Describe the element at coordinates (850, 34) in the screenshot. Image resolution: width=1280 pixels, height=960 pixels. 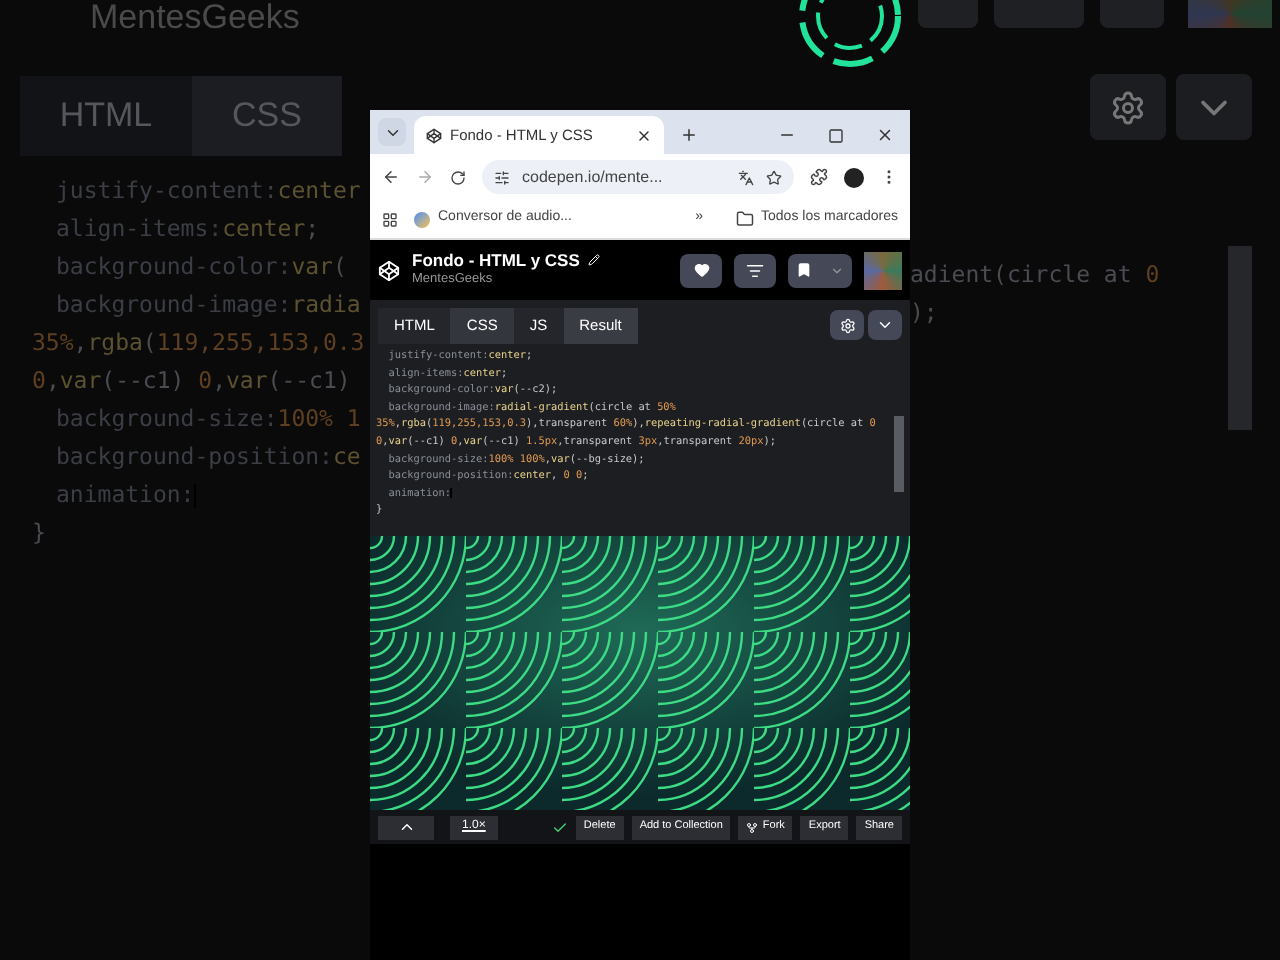
I see `glowing-ring-drawing` at that location.